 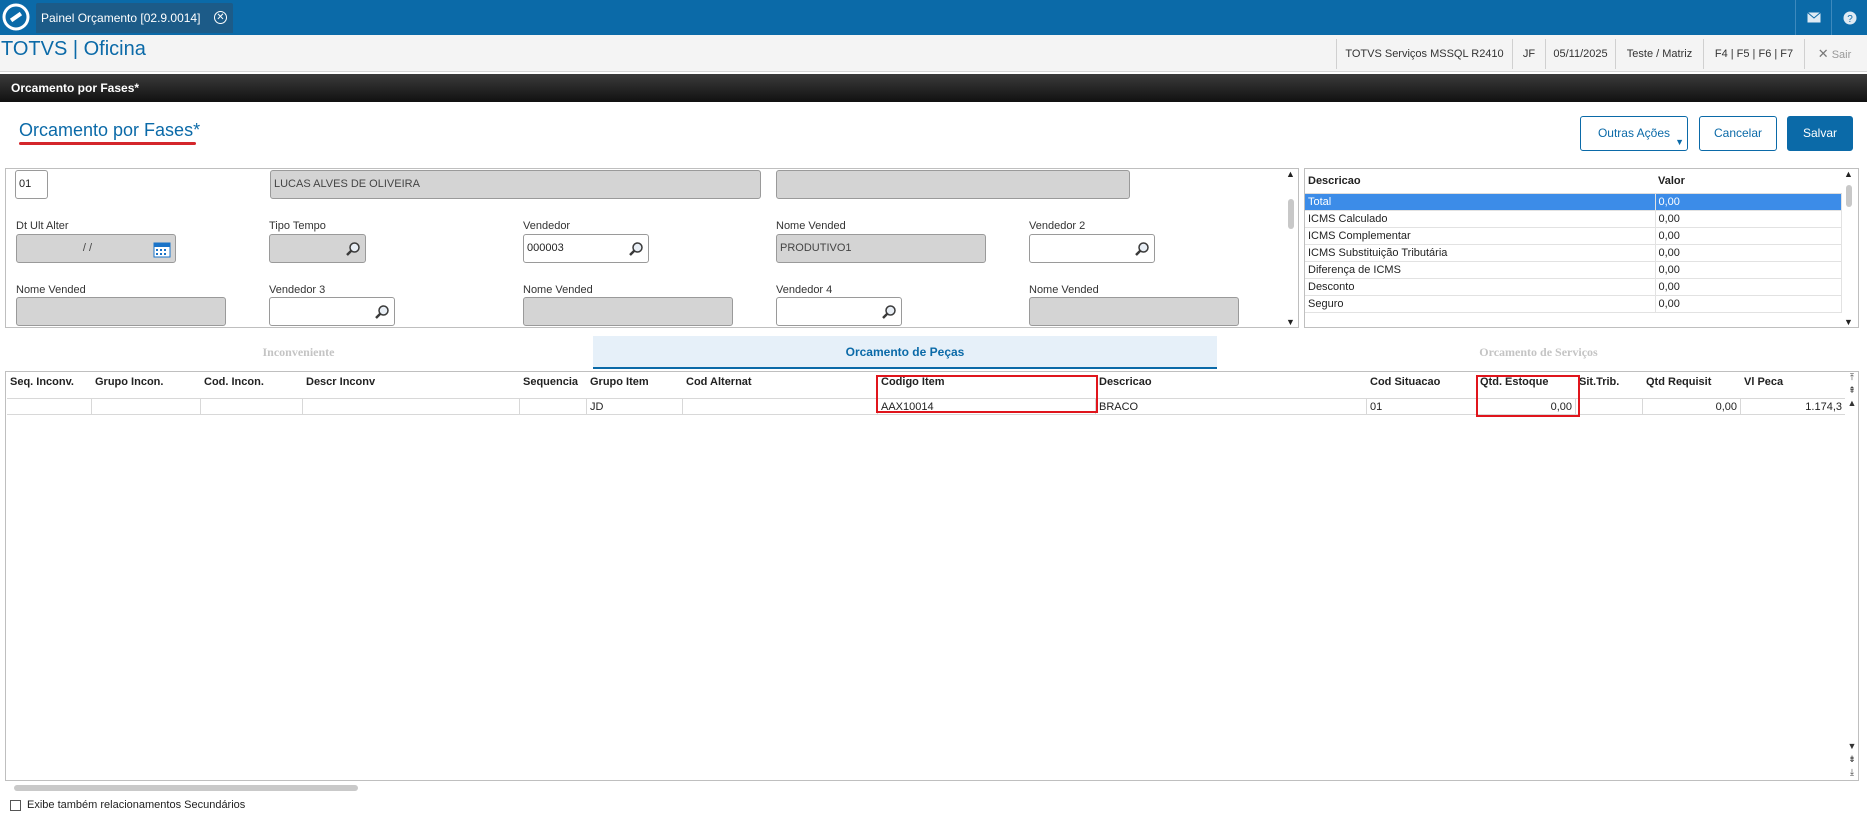 I want to click on table-row: Total 0,00, so click(x=1573, y=202).